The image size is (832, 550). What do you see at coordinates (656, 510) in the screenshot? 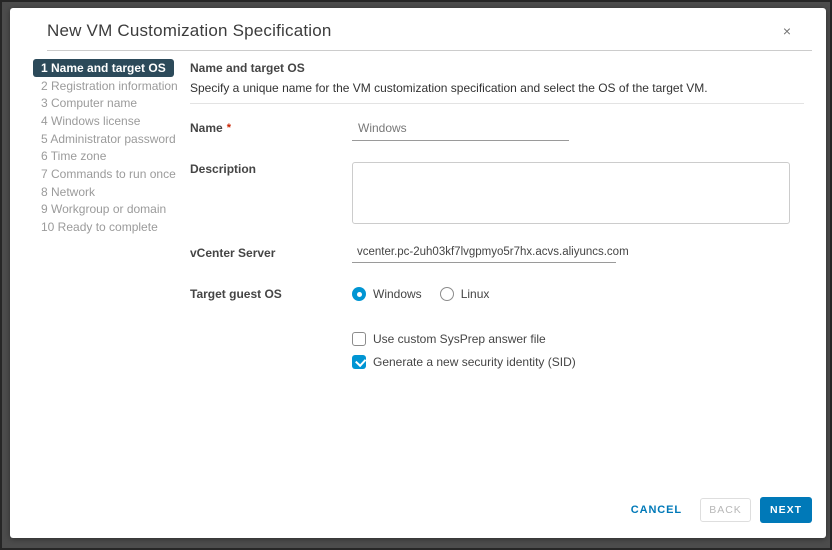
I see `cancel-button: CANCEL` at bounding box center [656, 510].